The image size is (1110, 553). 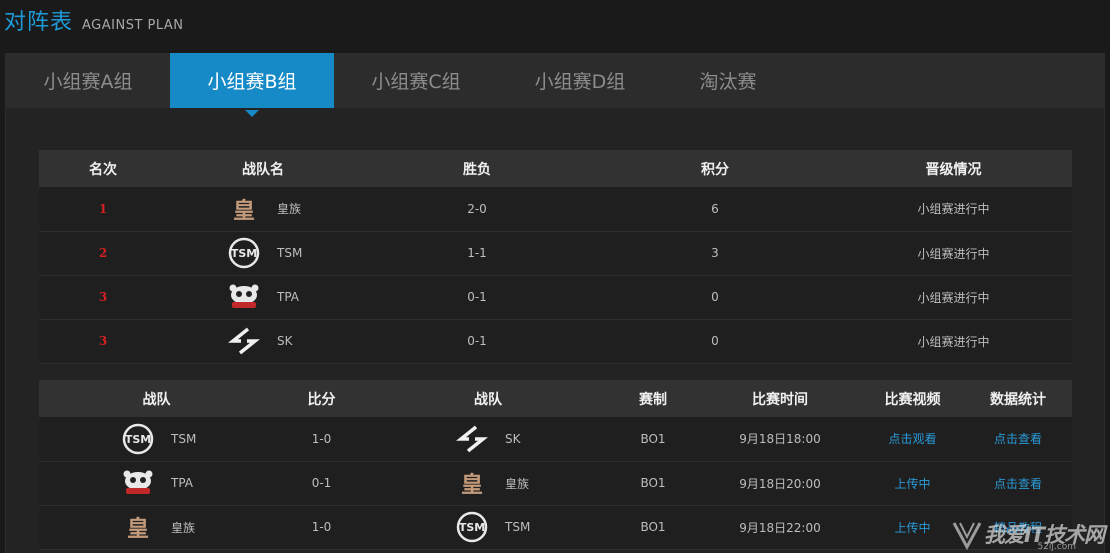 What do you see at coordinates (39, 22) in the screenshot?
I see `page-title: 对阵表` at bounding box center [39, 22].